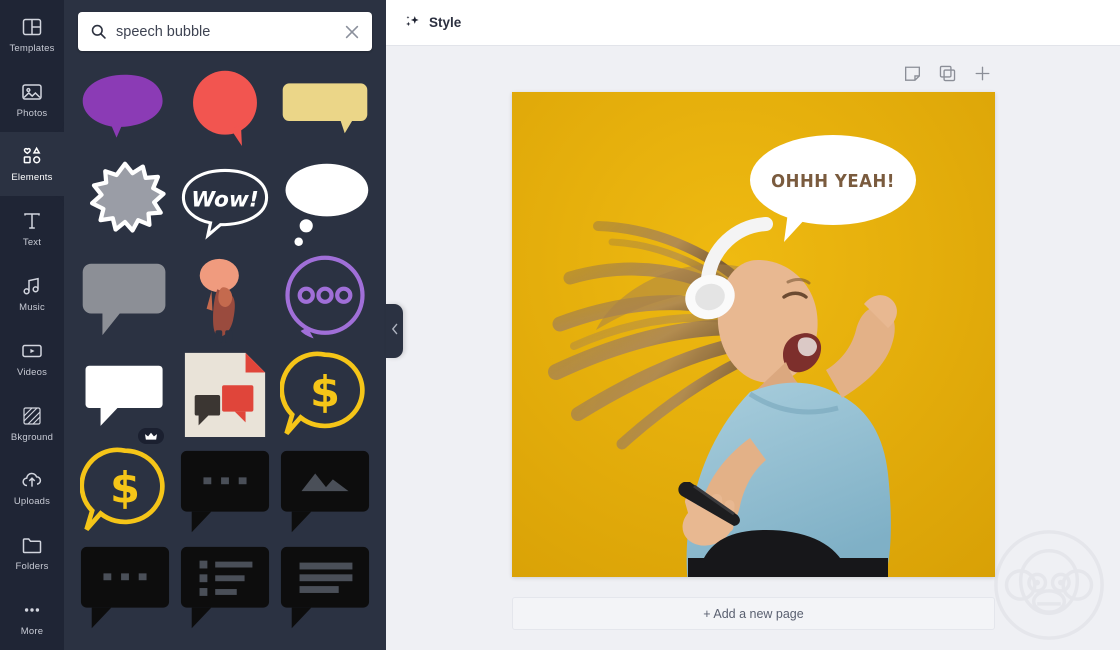  What do you see at coordinates (225, 107) in the screenshot?
I see `element-red-round-bubble` at bounding box center [225, 107].